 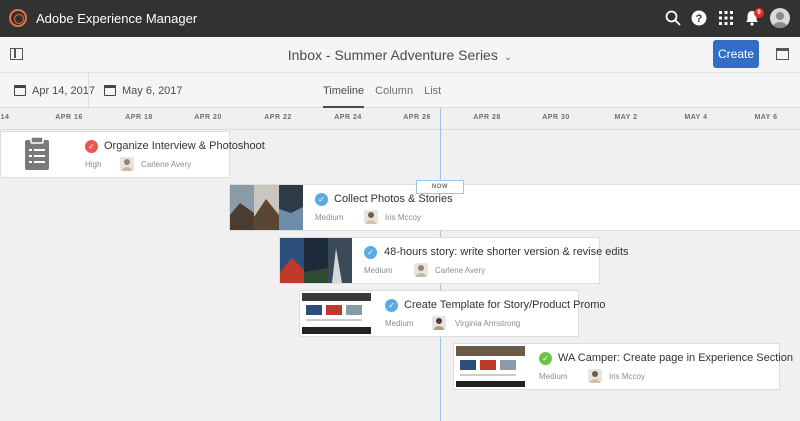 What do you see at coordinates (766, 117) in the screenshot?
I see `axis-tick: MAY 6` at bounding box center [766, 117].